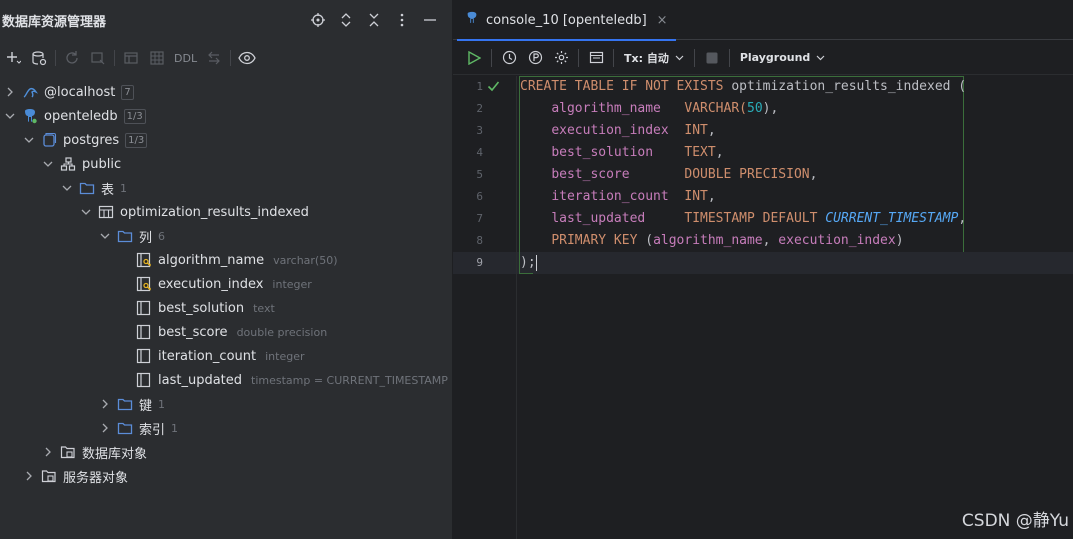 Image resolution: width=1073 pixels, height=539 pixels. I want to click on tree-node-label: @localhost, so click(80, 92).